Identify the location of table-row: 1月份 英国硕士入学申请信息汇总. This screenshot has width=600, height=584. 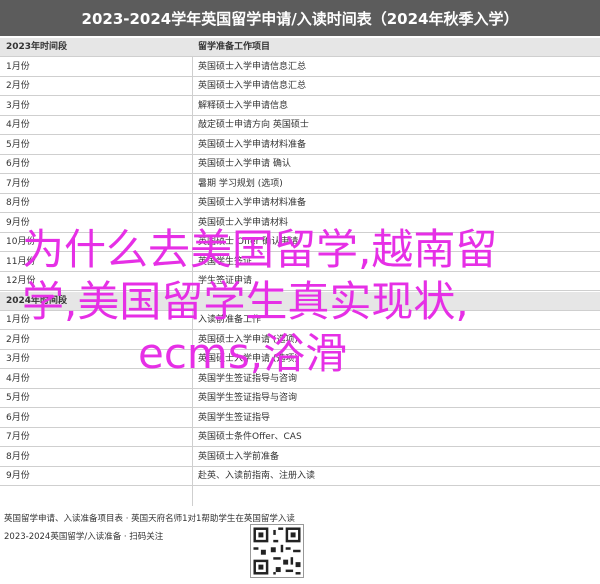
(300, 67).